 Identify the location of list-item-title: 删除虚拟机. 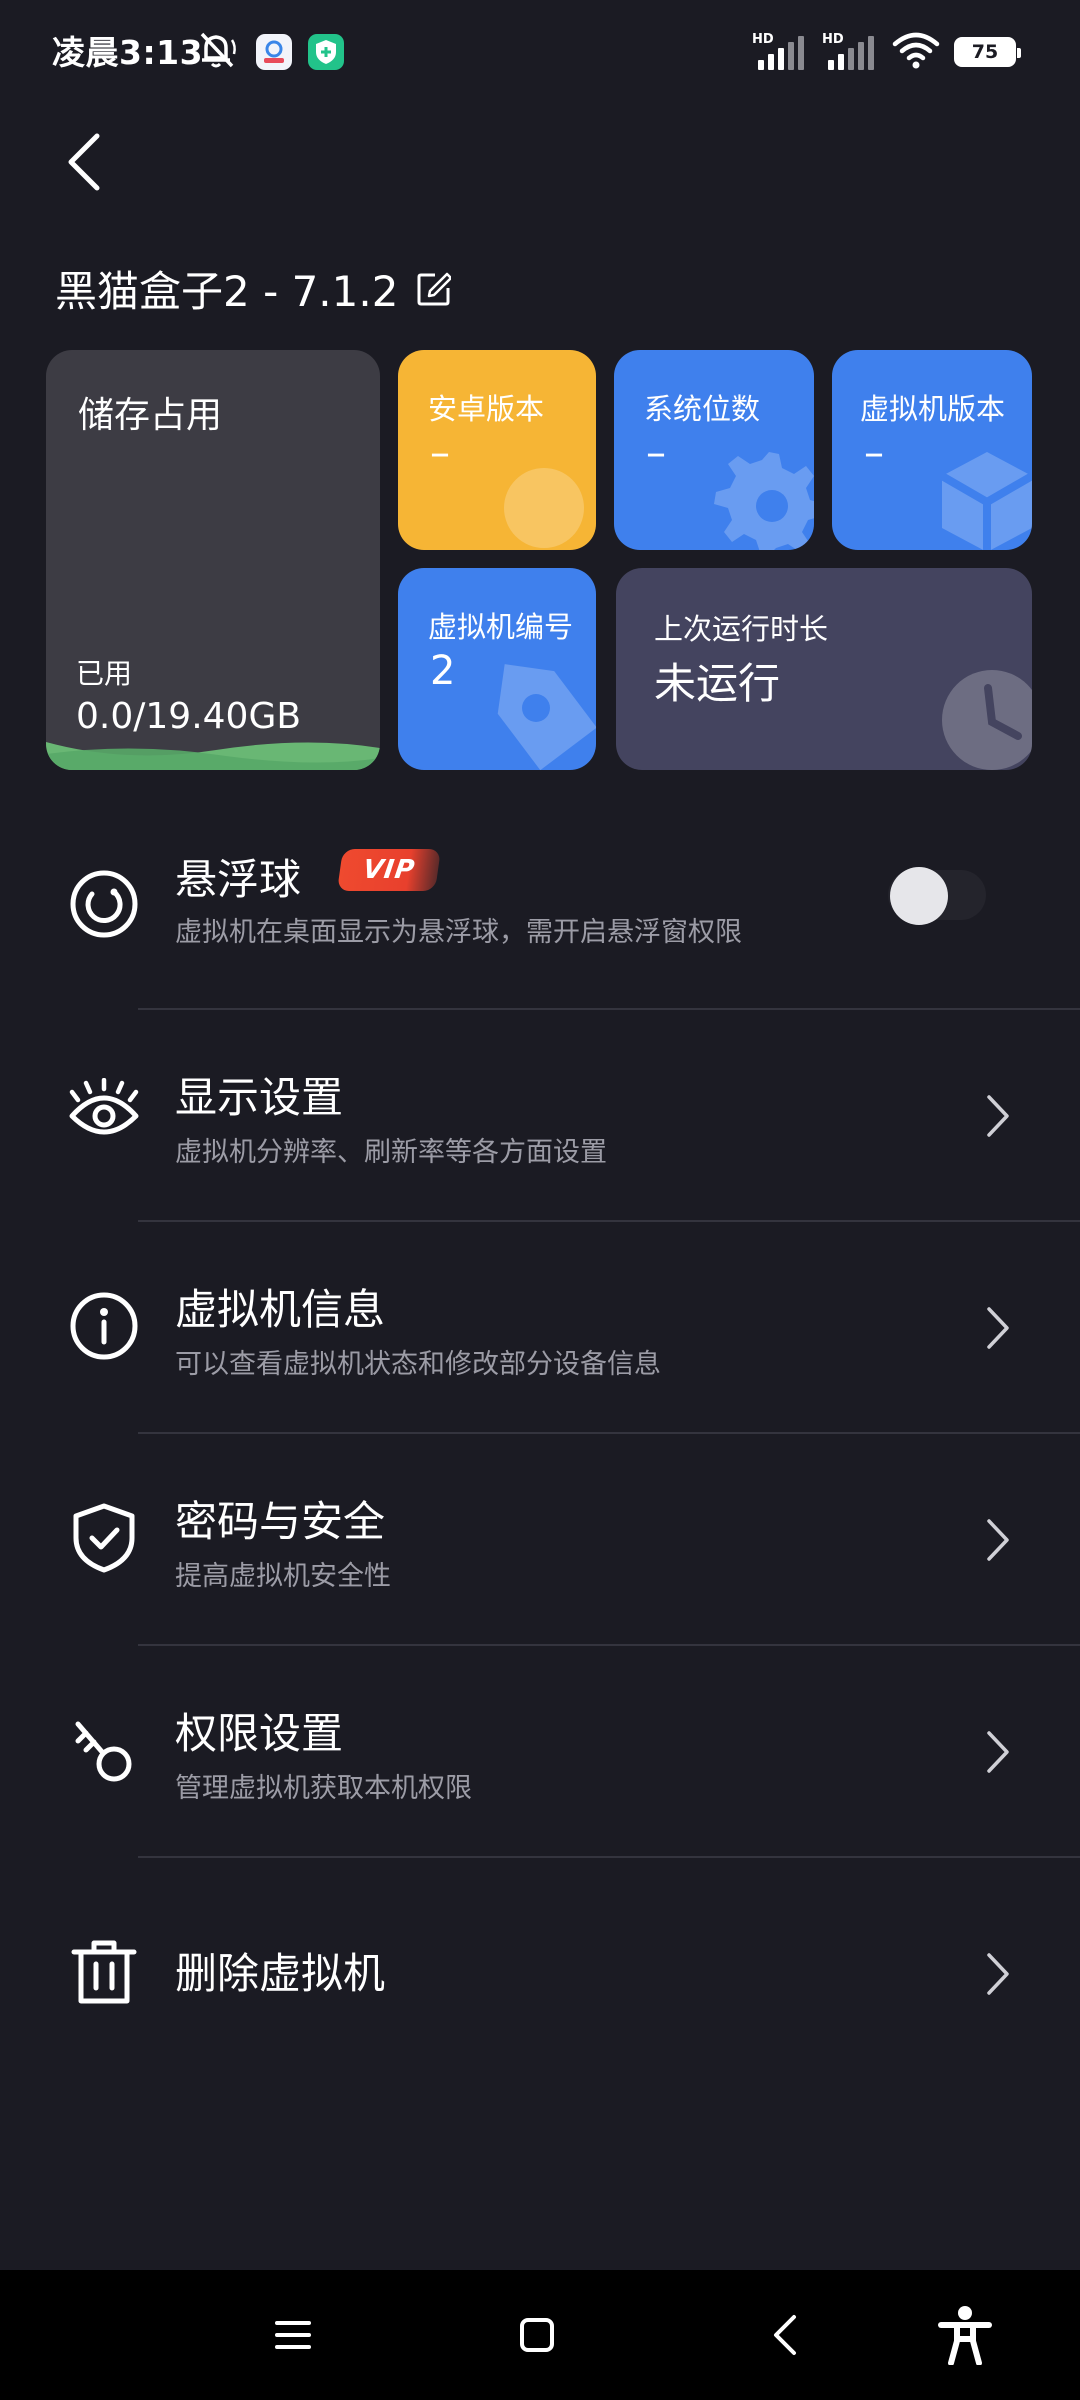
(280, 1973).